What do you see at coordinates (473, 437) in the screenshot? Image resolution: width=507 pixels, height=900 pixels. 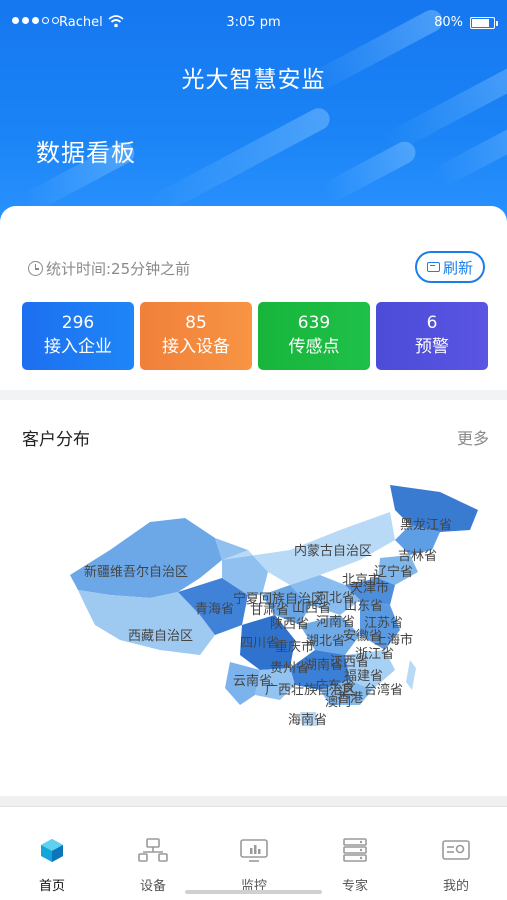 I see `more-link: 更多` at bounding box center [473, 437].